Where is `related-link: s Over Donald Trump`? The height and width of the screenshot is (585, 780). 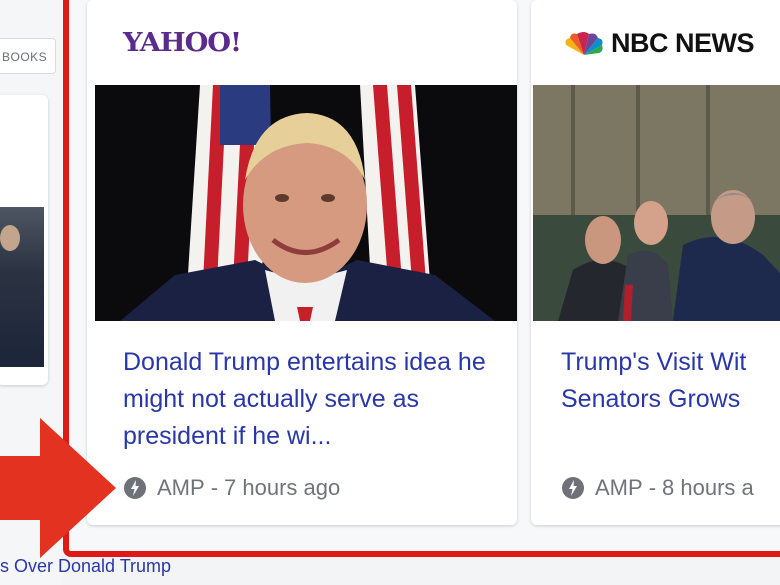 related-link: s Over Donald Trump is located at coordinates (85, 566).